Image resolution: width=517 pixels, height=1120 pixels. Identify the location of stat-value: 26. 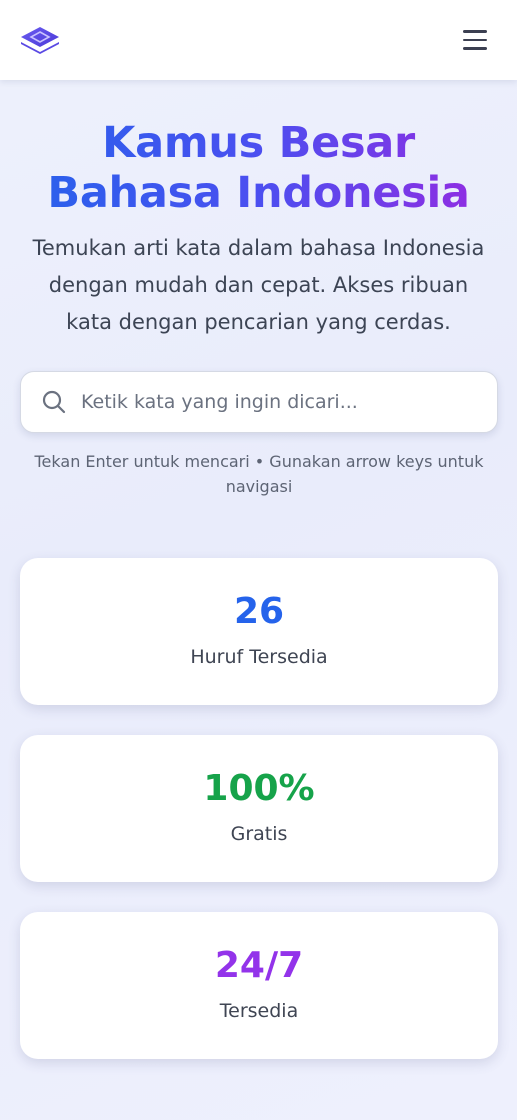
(259, 611).